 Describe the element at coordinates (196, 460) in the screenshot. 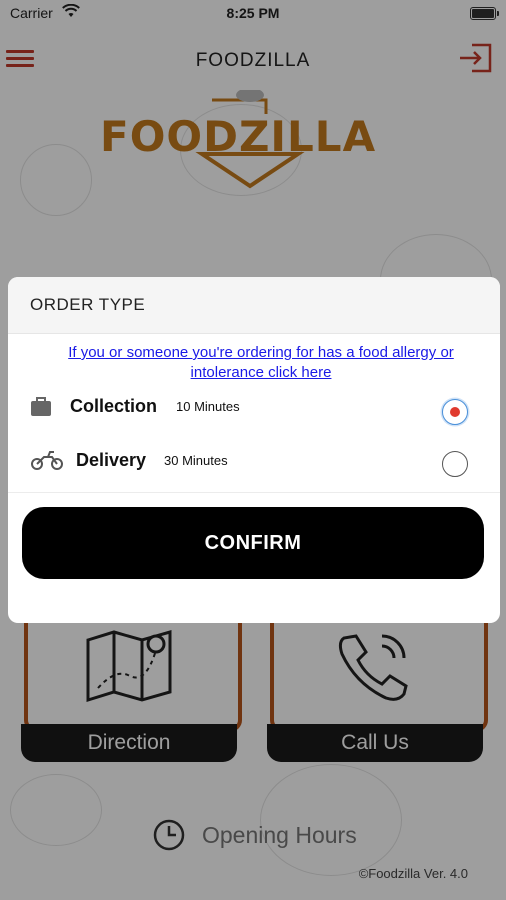

I see `option-time: 30 Minutes` at that location.